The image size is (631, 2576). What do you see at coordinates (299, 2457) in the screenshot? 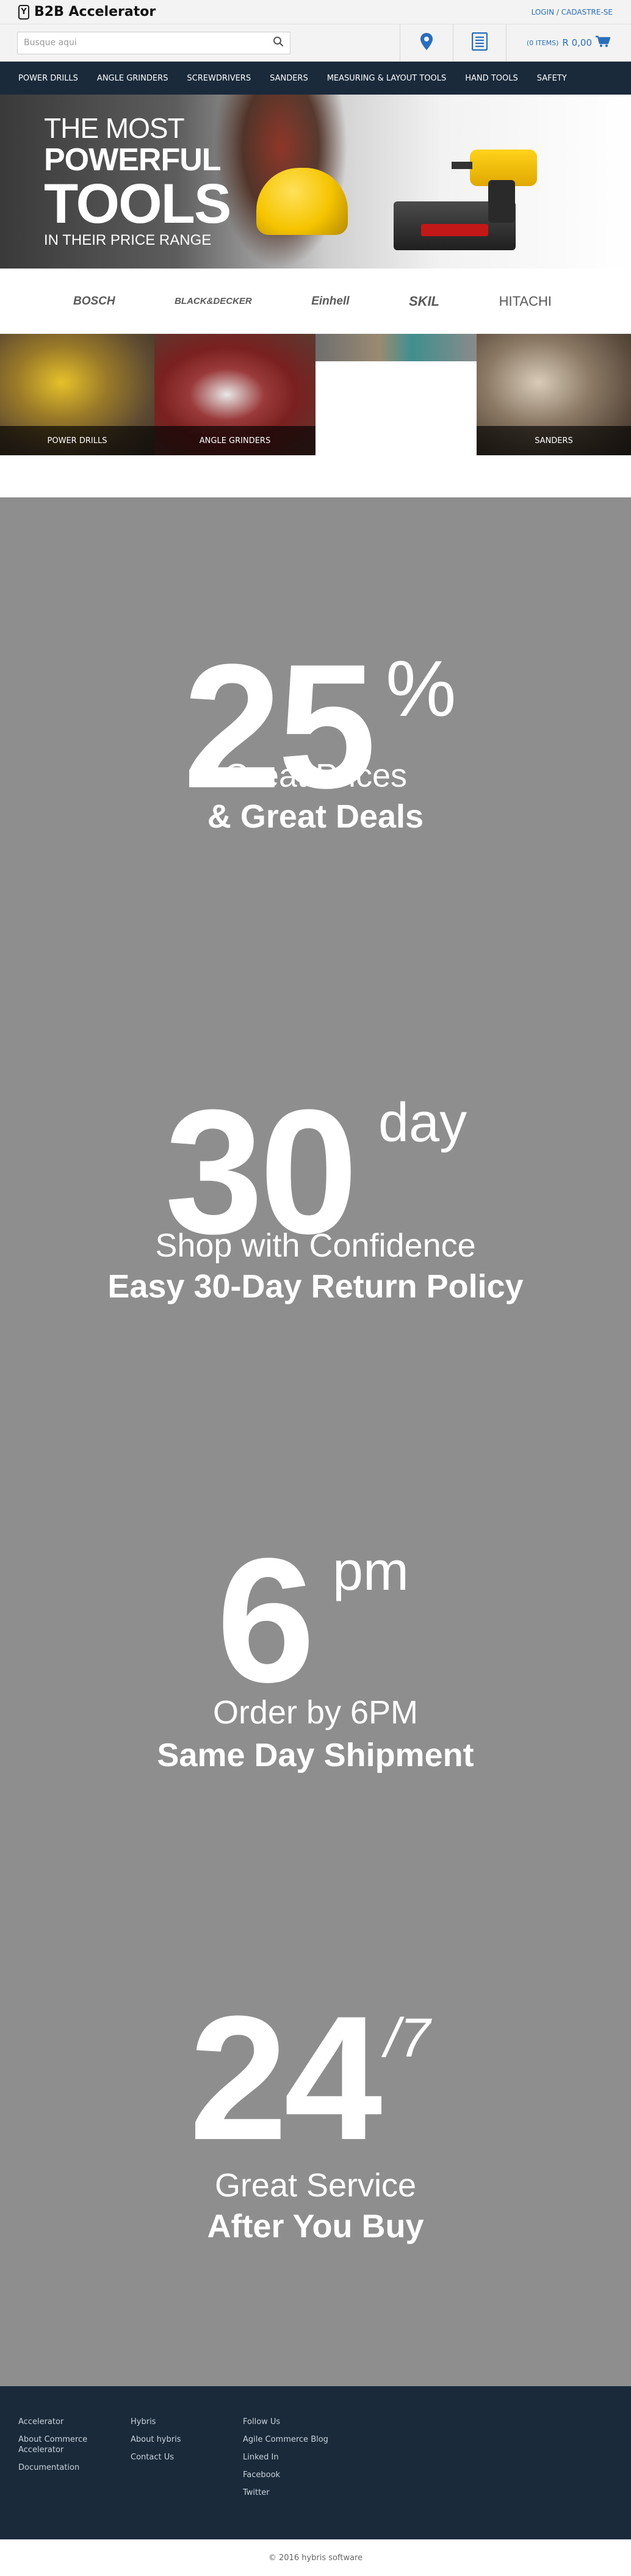
I see `footer-link-linked-in: Linked In` at bounding box center [299, 2457].